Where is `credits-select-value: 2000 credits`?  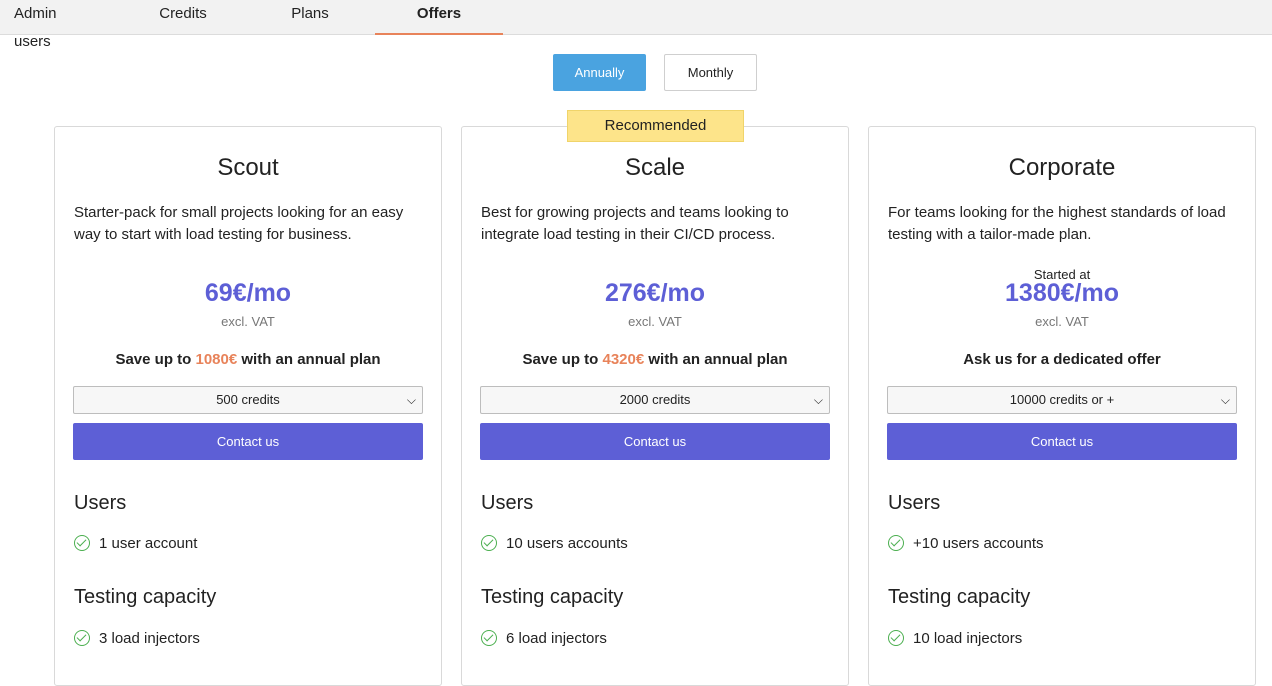 credits-select-value: 2000 credits is located at coordinates (655, 399).